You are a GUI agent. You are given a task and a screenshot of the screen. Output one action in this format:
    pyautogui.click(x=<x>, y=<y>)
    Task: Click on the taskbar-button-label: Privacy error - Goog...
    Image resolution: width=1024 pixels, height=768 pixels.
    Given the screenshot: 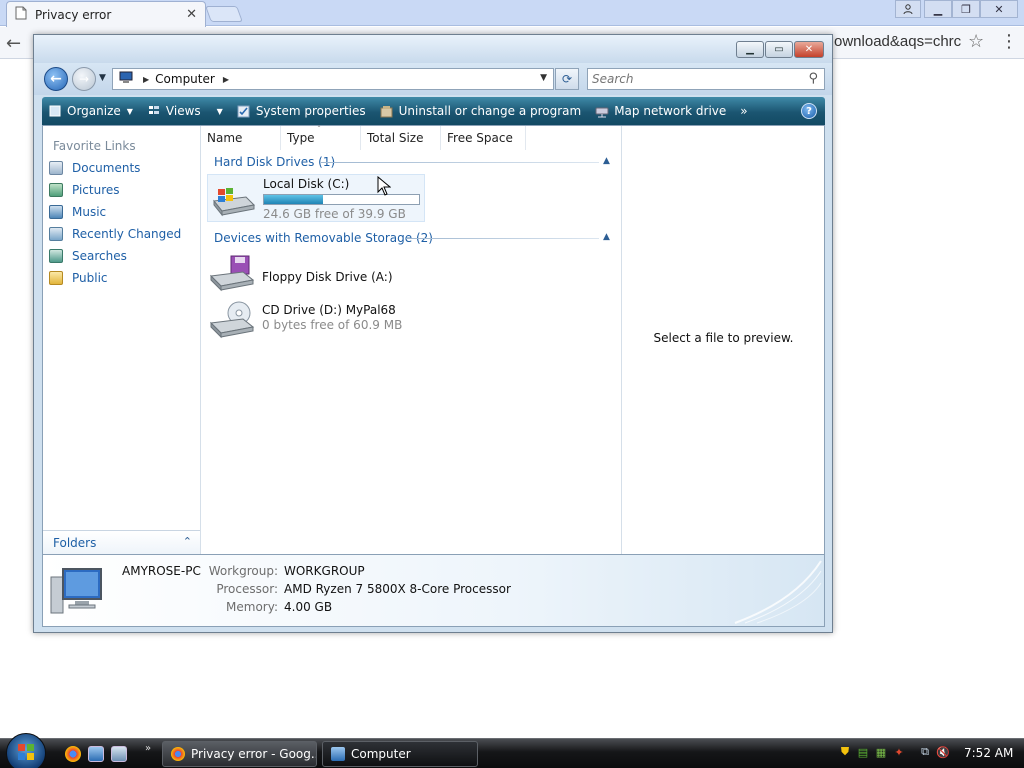 What is the action you would take?
    pyautogui.click(x=254, y=754)
    